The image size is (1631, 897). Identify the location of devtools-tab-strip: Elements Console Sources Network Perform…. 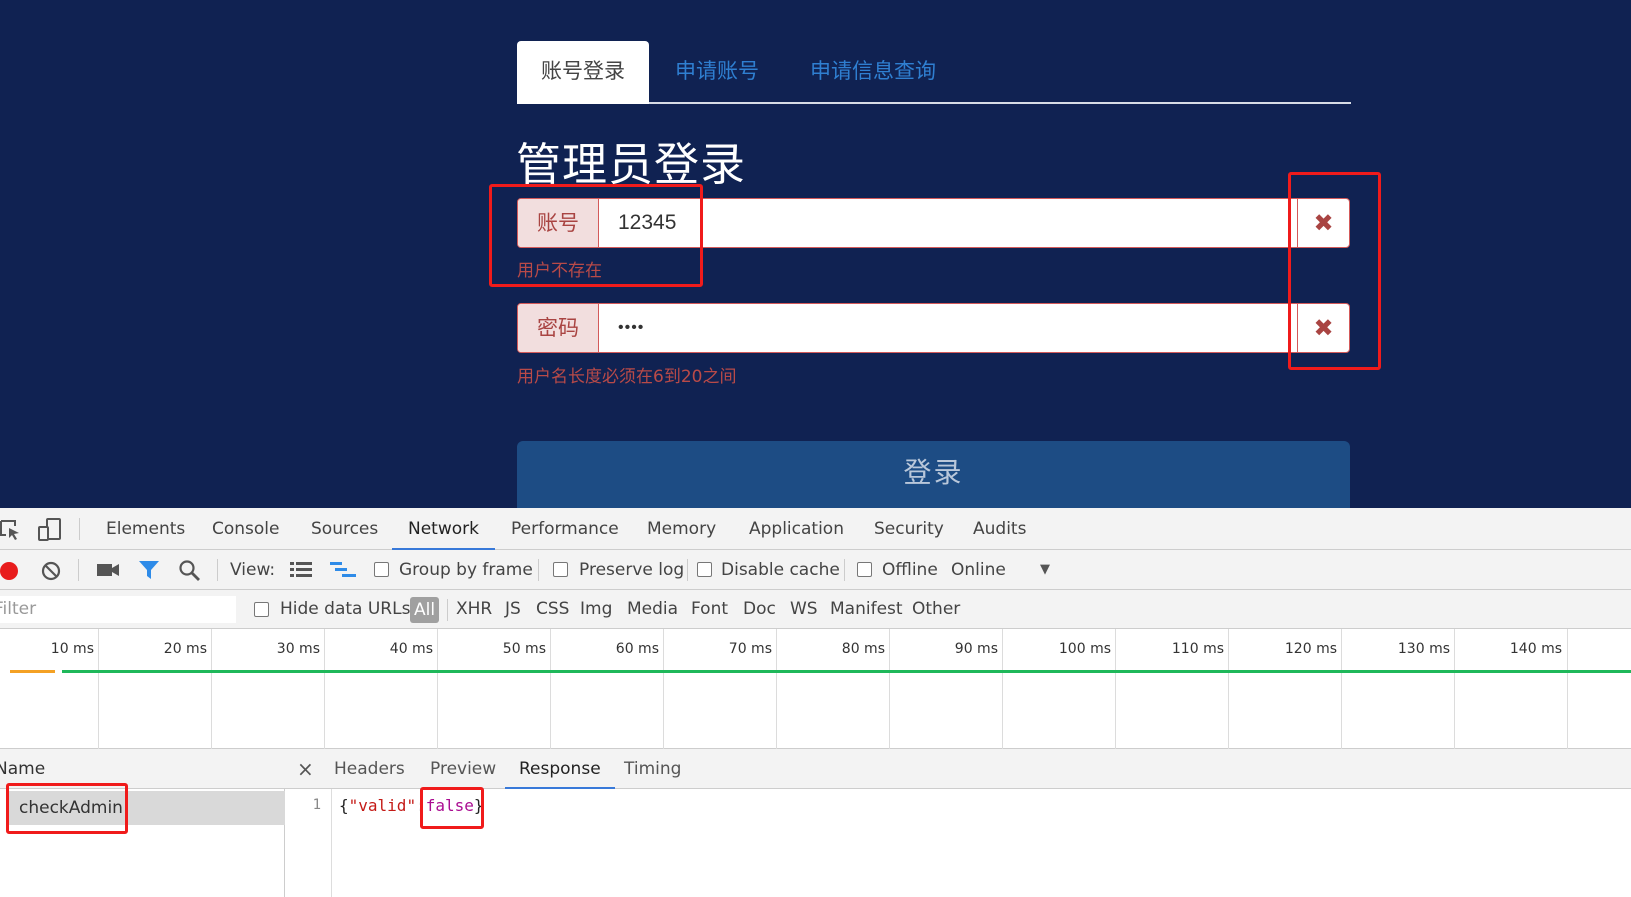
(815, 529).